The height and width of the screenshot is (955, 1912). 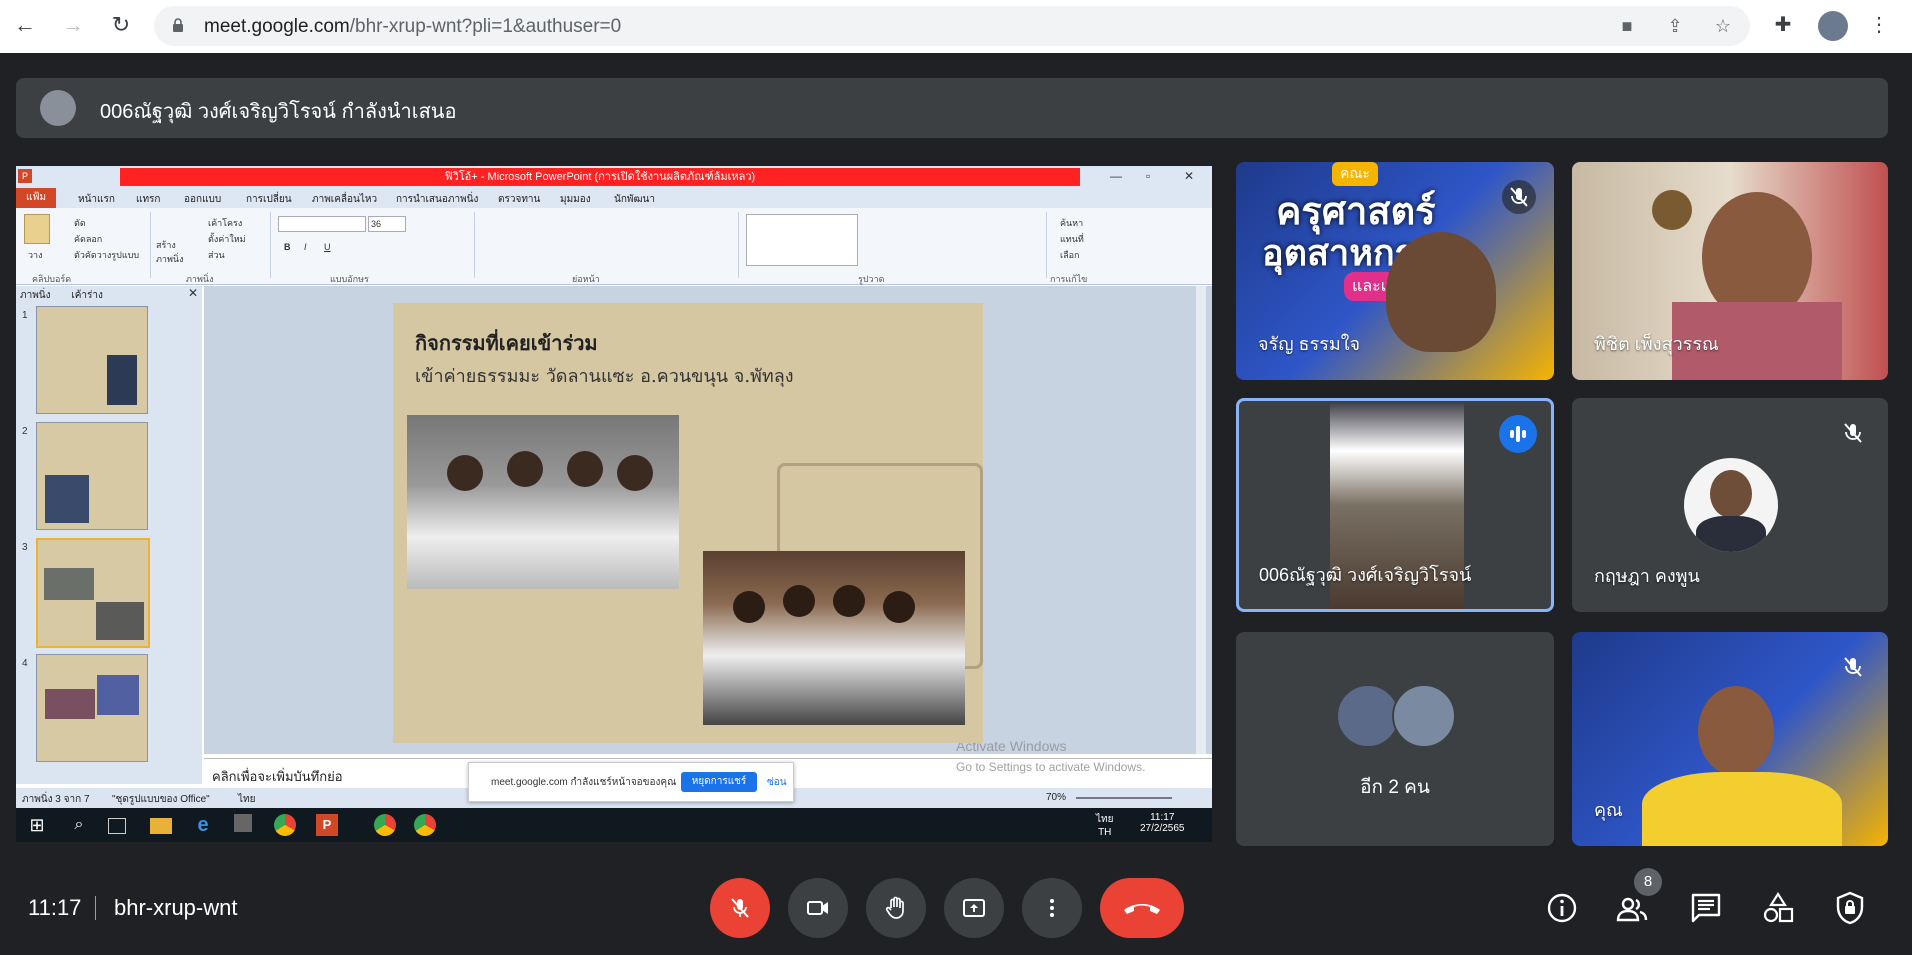 What do you see at coordinates (87, 295) in the screenshot?
I see `pane-tab-outline: เค้าร่าง` at bounding box center [87, 295].